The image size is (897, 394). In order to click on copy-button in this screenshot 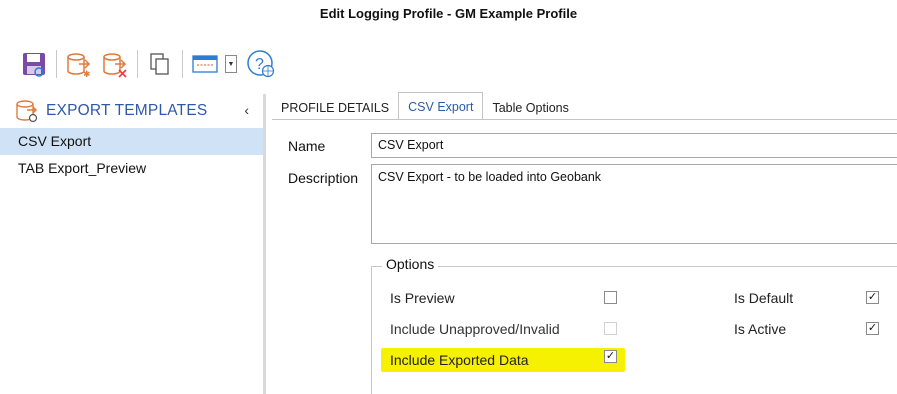, I will do `click(160, 64)`.